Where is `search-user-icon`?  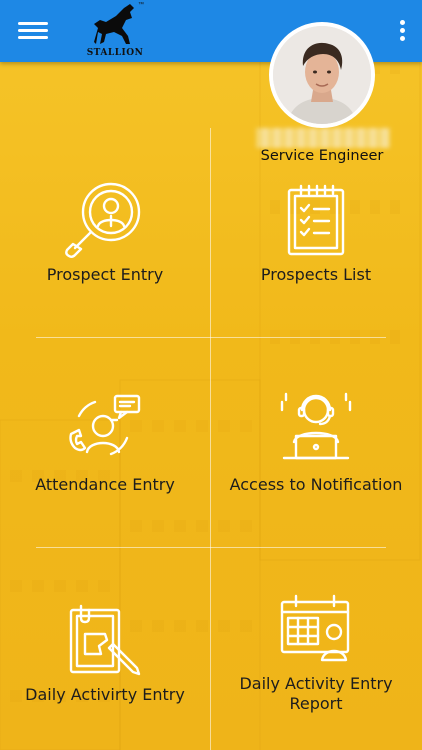 search-user-icon is located at coordinates (103, 220).